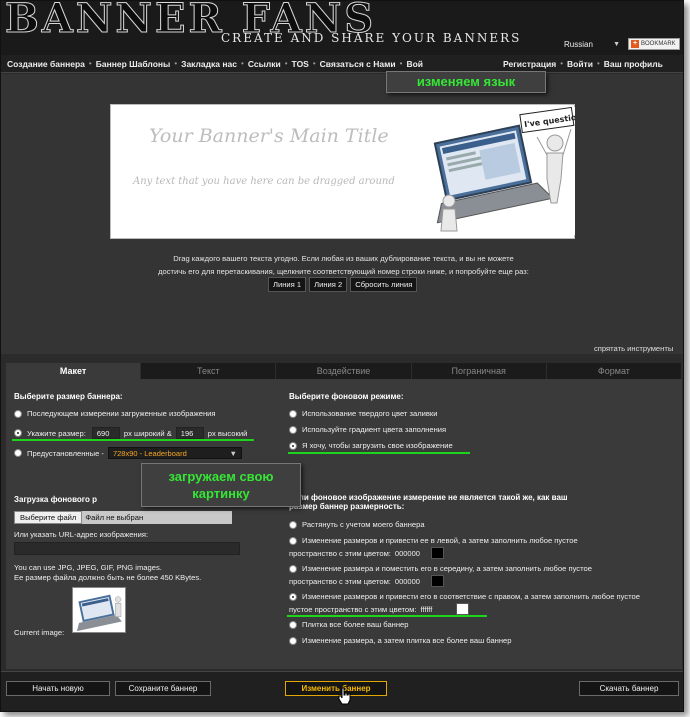 This screenshot has height=717, width=690. Describe the element at coordinates (293, 524) in the screenshot. I see `stretch-radio` at that location.